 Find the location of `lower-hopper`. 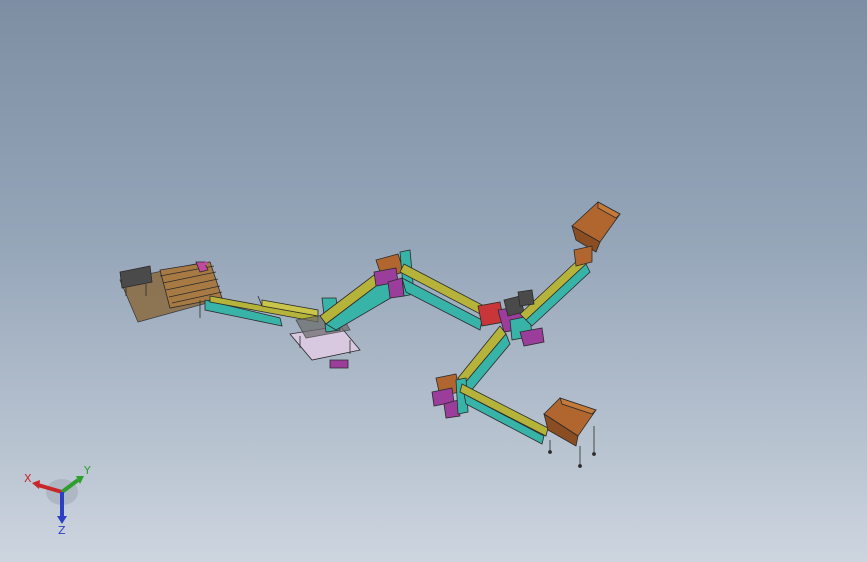

lower-hopper is located at coordinates (570, 432).